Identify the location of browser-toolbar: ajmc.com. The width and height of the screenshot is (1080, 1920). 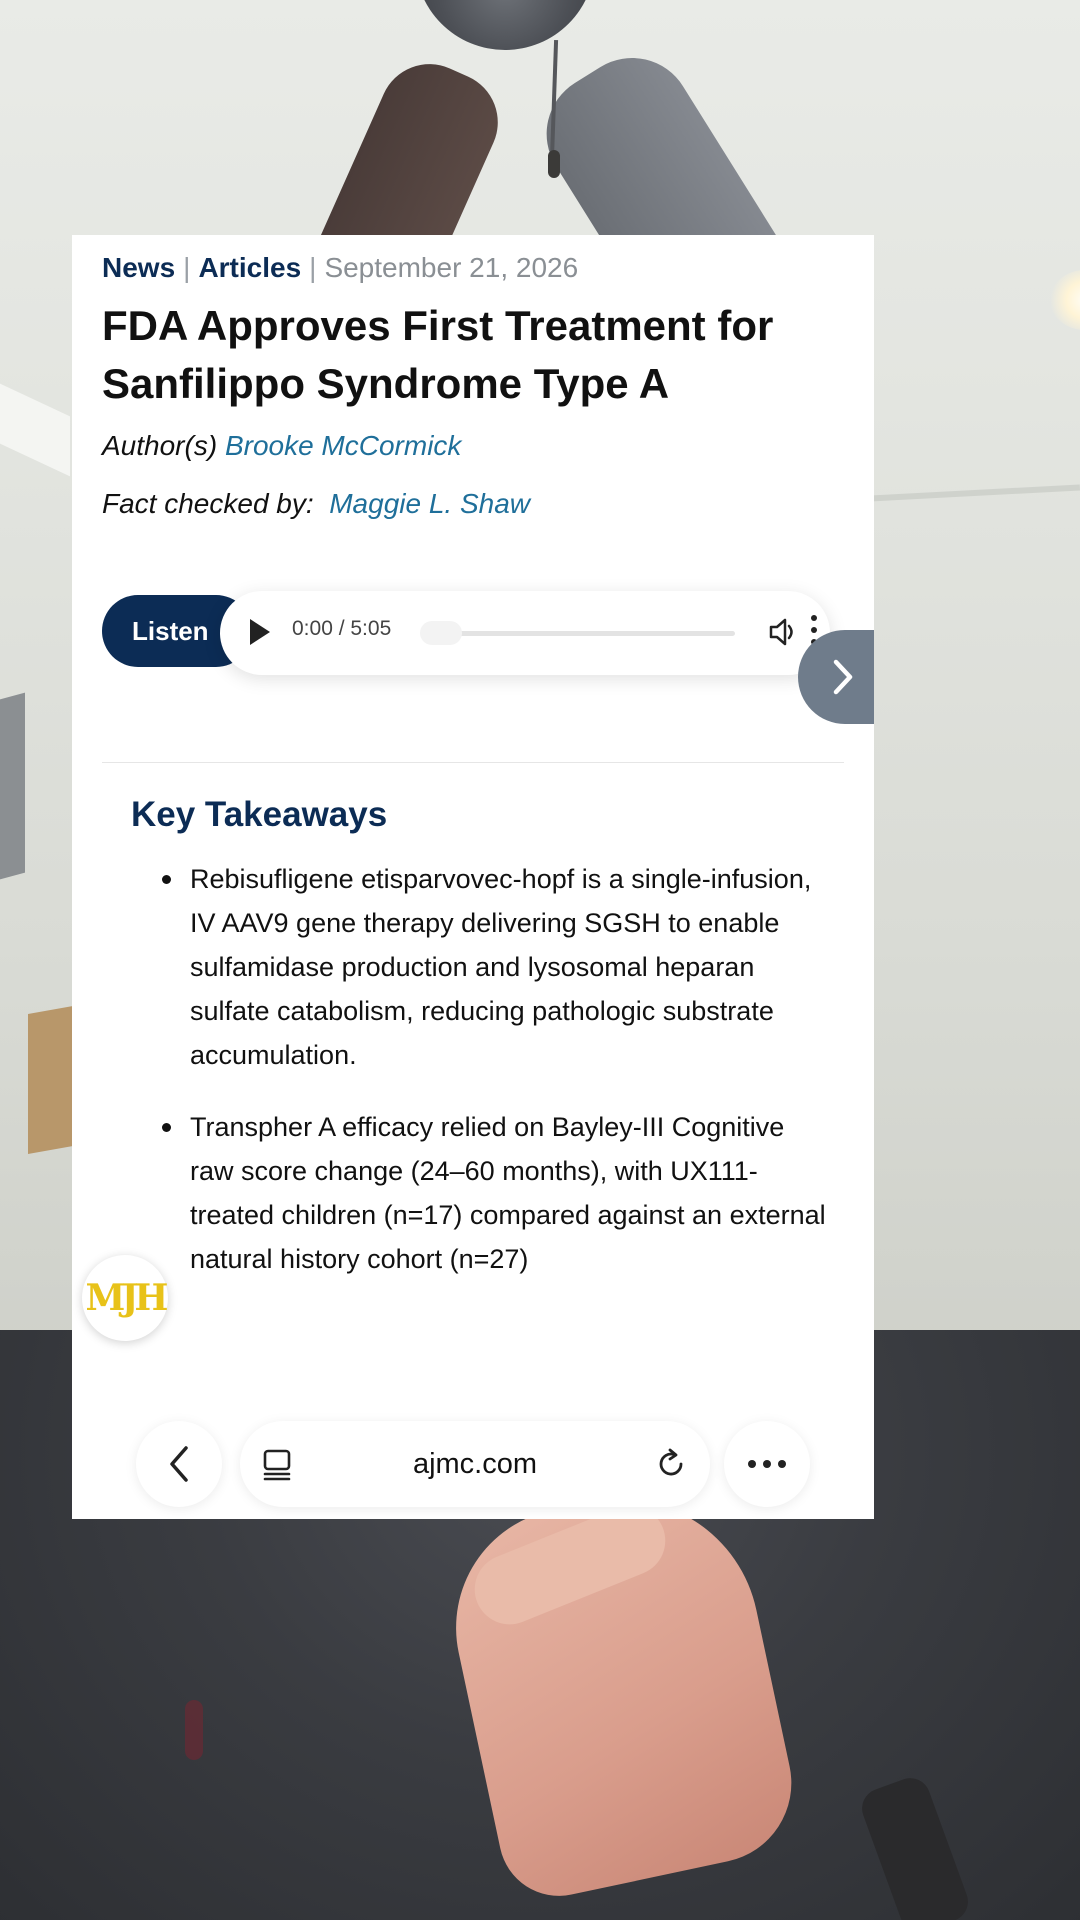
(473, 1452).